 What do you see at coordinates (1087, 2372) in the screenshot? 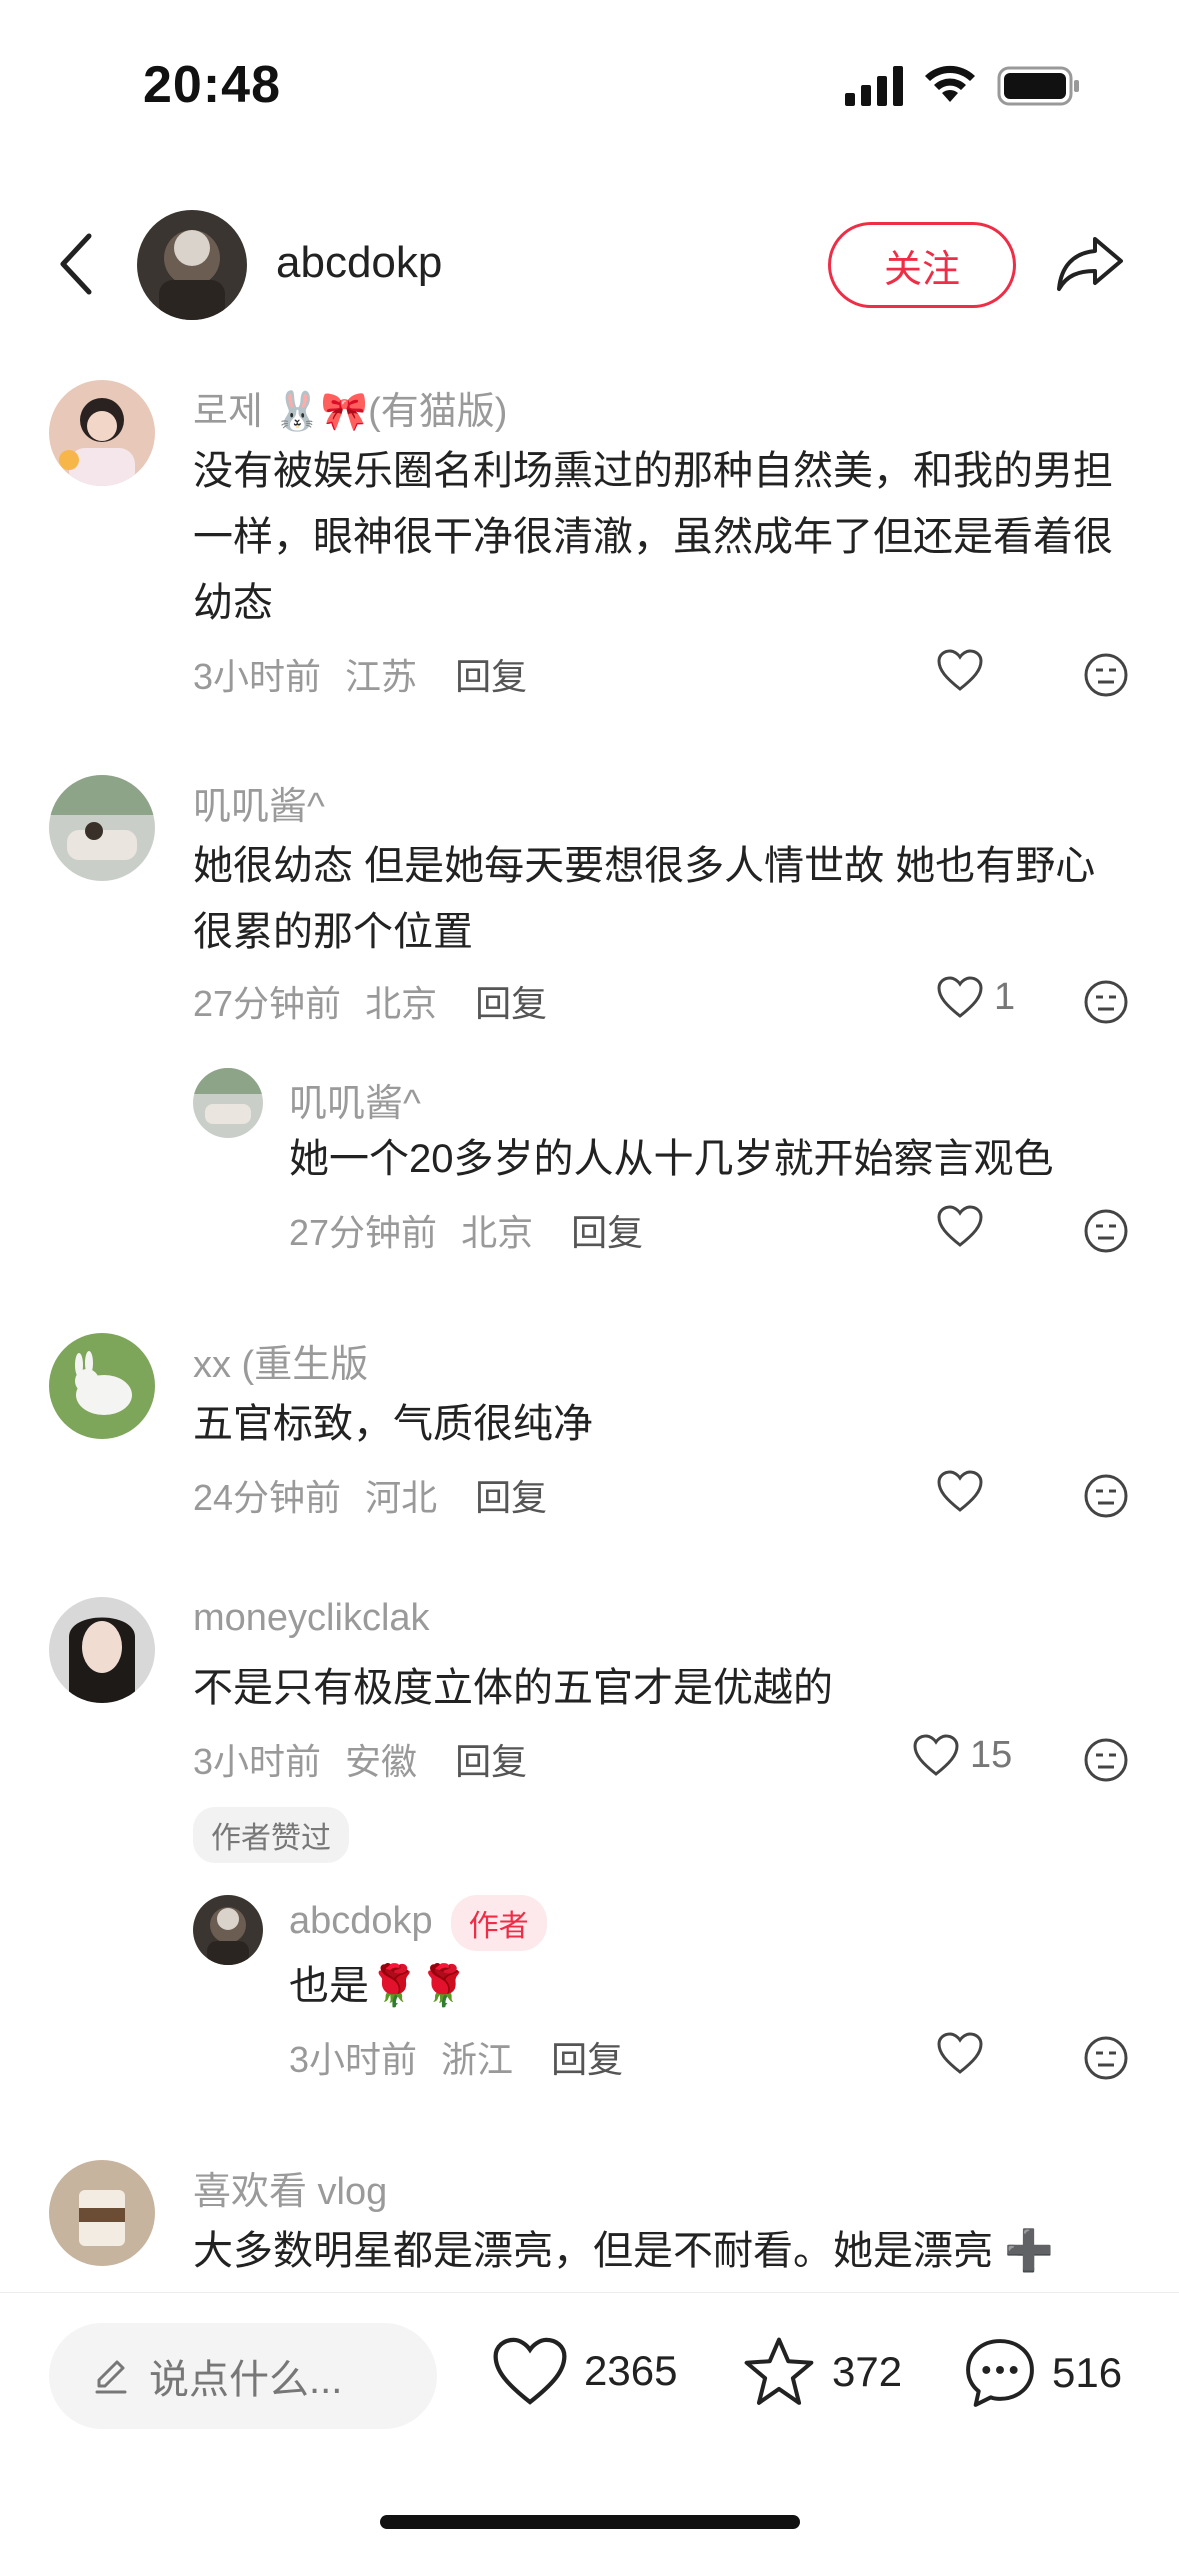
I see `post-comment-count: 516` at bounding box center [1087, 2372].